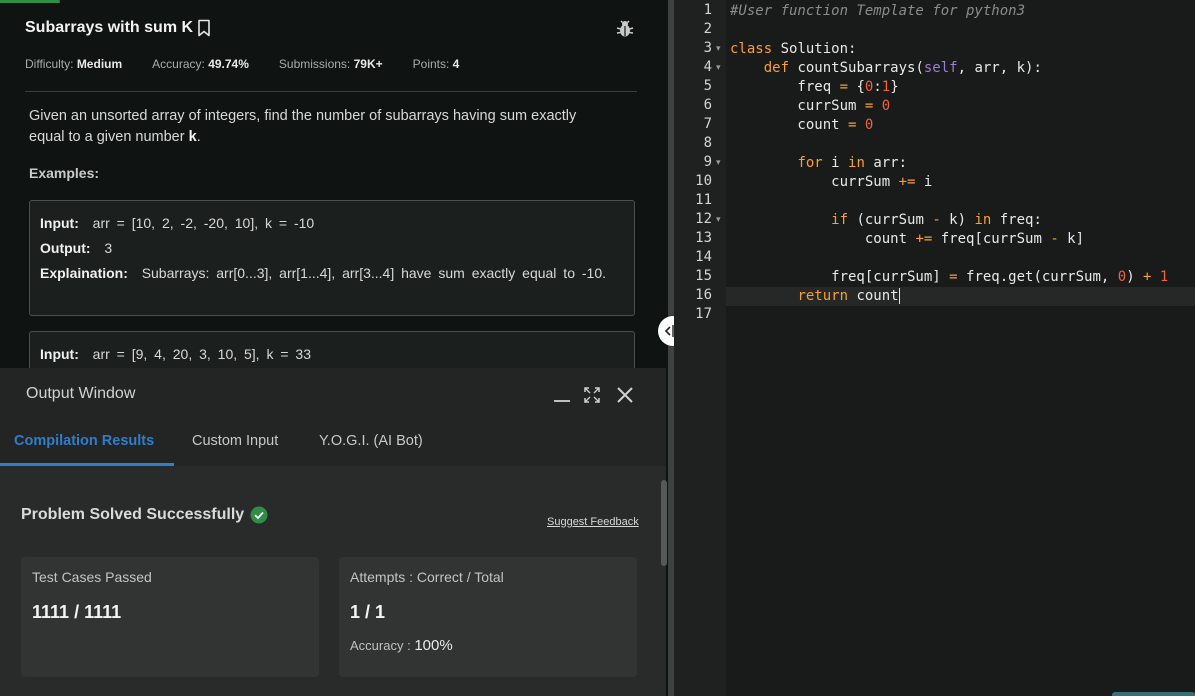 This screenshot has width=1195, height=696. I want to click on line-number: 8, so click(707, 143).